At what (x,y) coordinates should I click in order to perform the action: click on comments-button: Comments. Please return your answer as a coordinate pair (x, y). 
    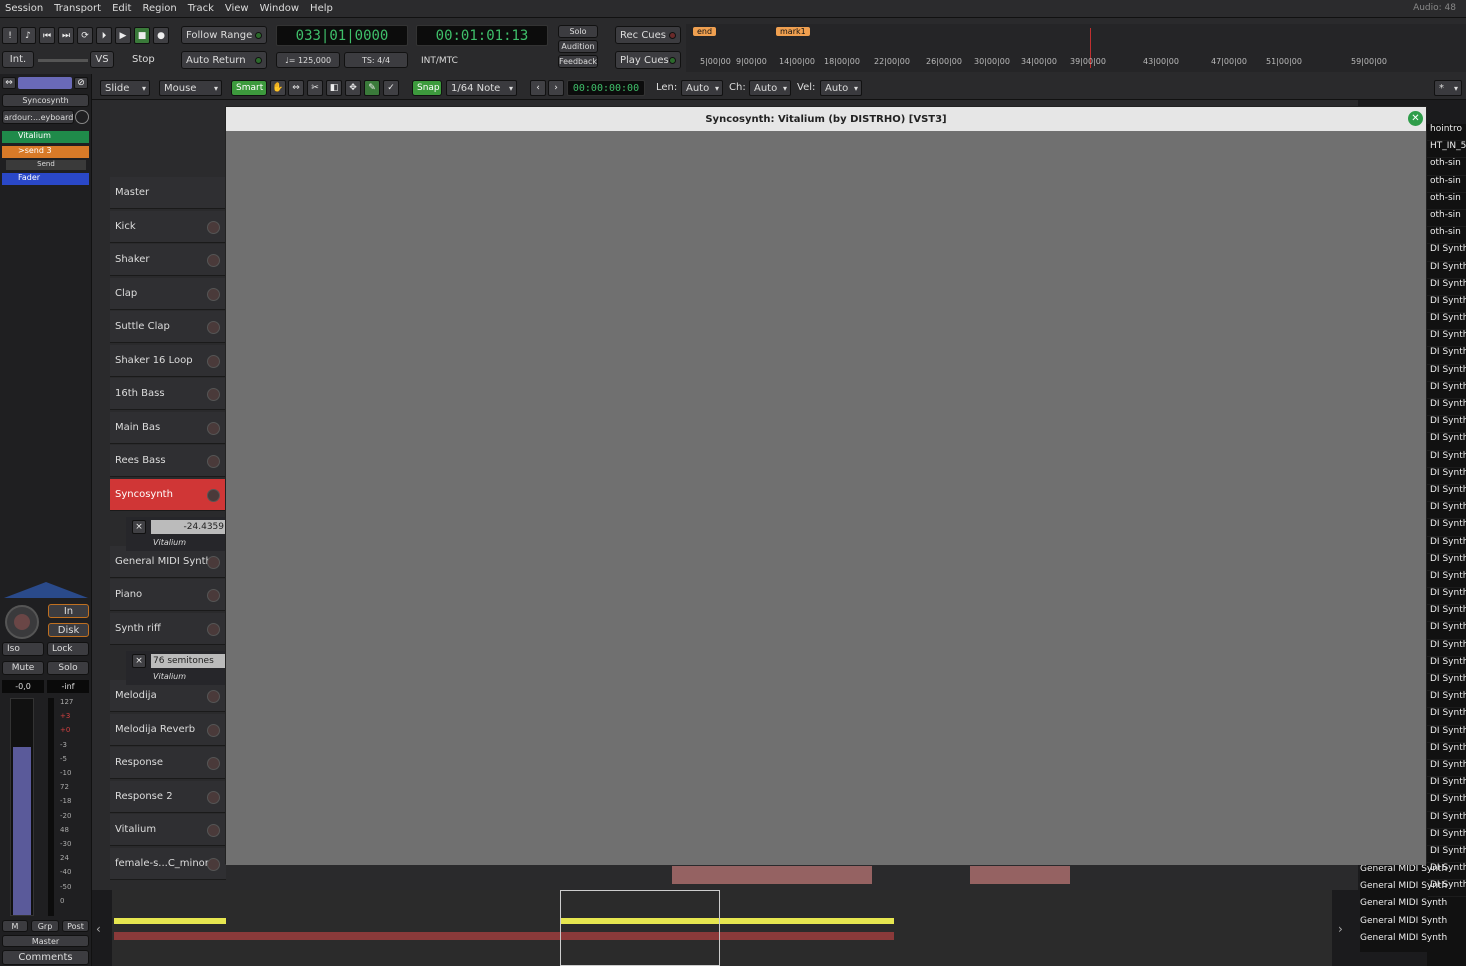
    Looking at the image, I should click on (45, 957).